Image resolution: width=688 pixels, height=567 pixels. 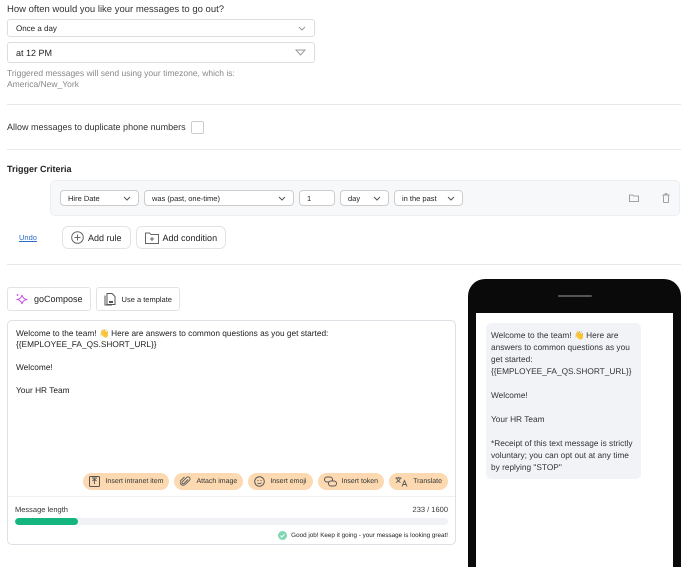 What do you see at coordinates (181, 237) in the screenshot?
I see `add-button: Add condition` at bounding box center [181, 237].